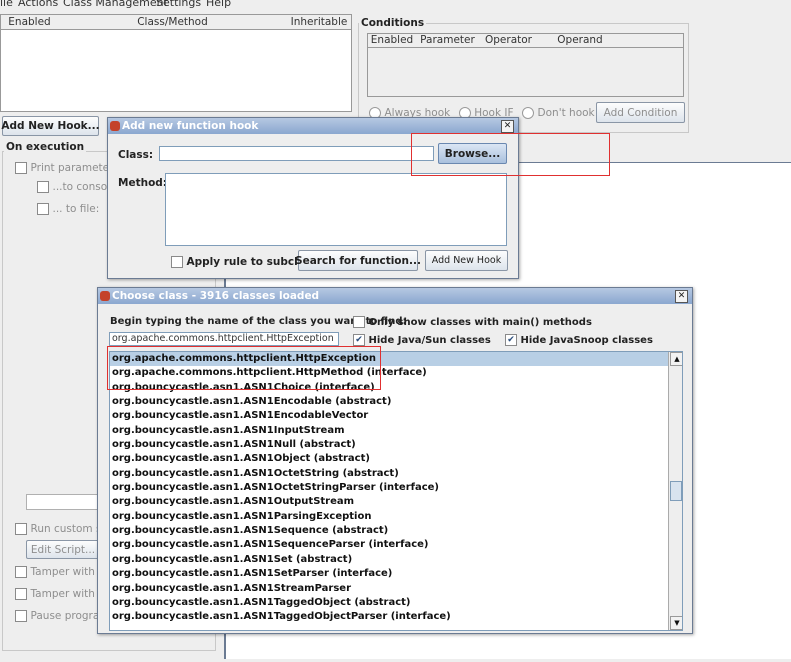 The image size is (791, 662). I want to click on hide-java-sun-label: Hide Java/Sun classes, so click(429, 340).